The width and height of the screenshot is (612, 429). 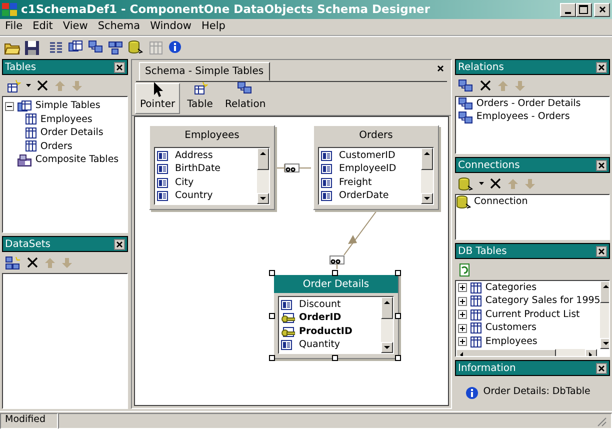 I want to click on field-name: Address, so click(x=194, y=155).